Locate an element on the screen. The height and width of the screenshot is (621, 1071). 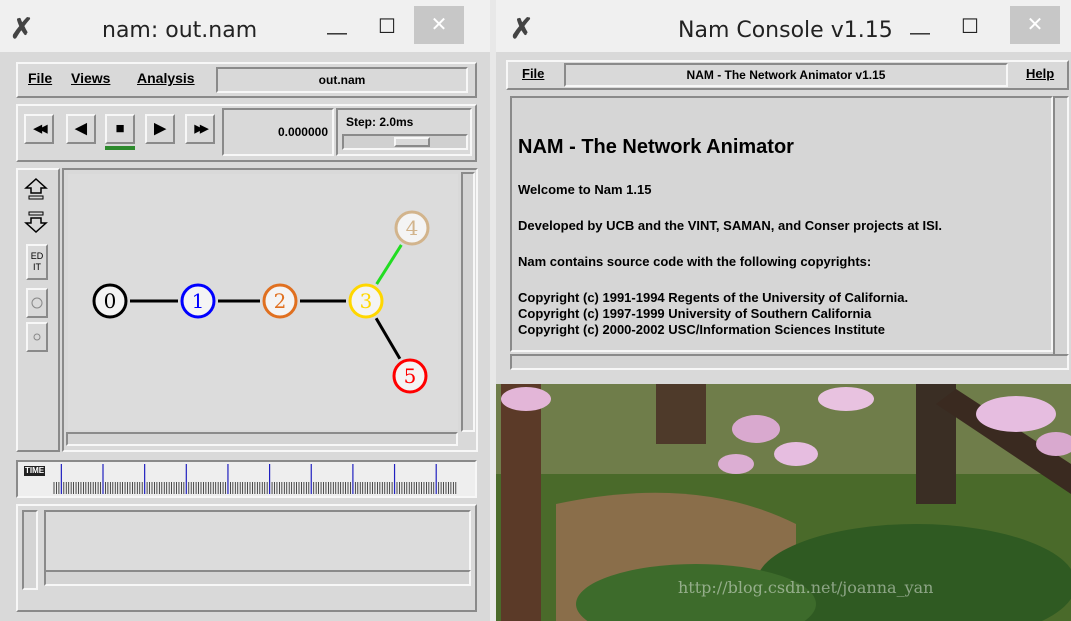
stop-active-indicator is located at coordinates (120, 148).